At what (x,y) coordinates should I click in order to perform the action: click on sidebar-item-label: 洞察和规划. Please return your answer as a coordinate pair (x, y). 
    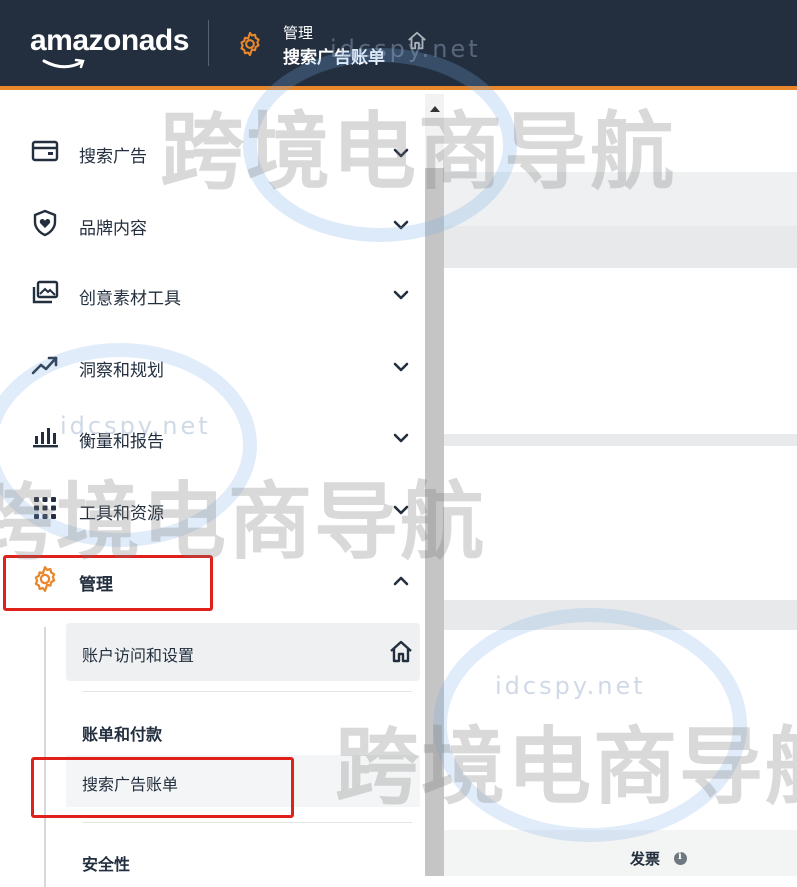
    Looking at the image, I should click on (121, 371).